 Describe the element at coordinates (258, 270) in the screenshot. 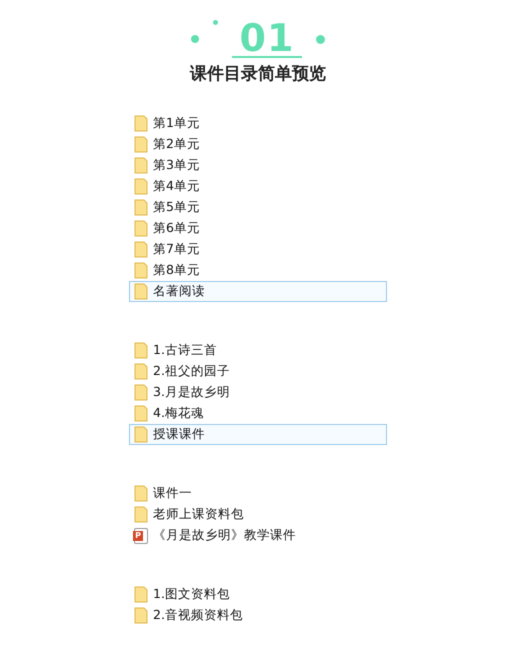

I see `file-item: 第8单元` at that location.